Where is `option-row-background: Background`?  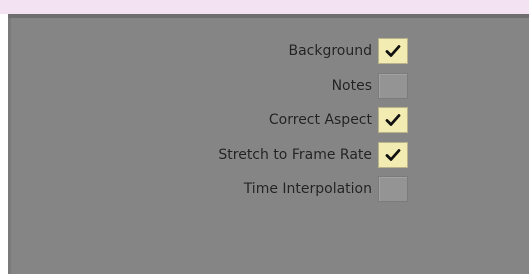 option-row-background: Background is located at coordinates (348, 51).